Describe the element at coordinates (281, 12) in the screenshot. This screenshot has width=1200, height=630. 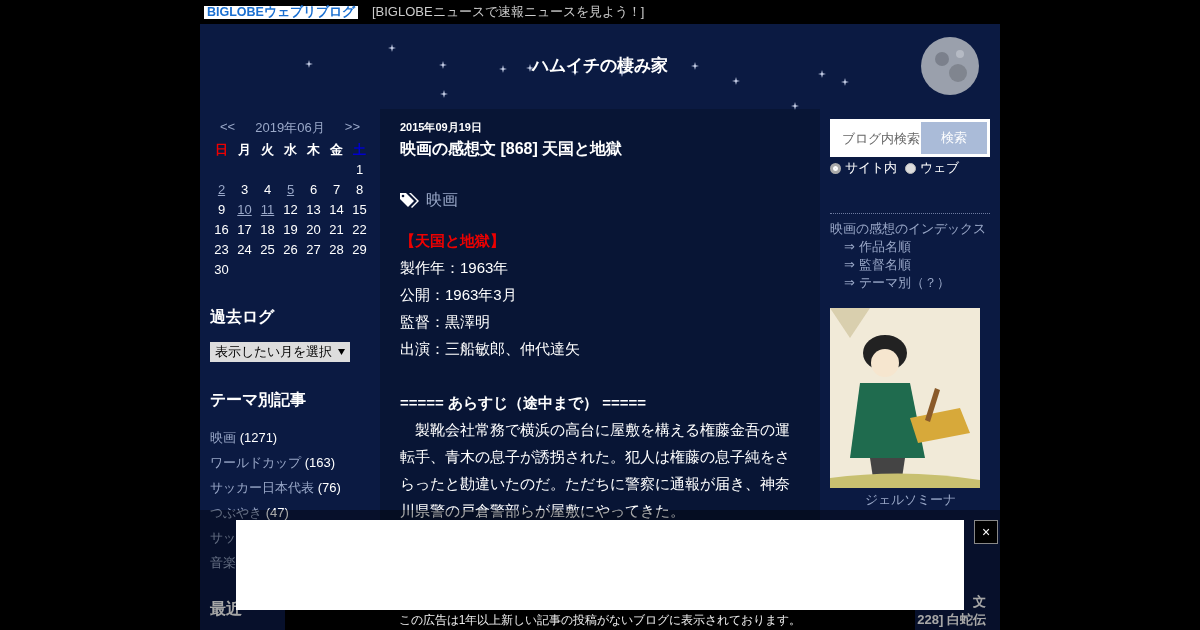
I see `blog-logo: BIGLOBEウェブリブログ` at that location.